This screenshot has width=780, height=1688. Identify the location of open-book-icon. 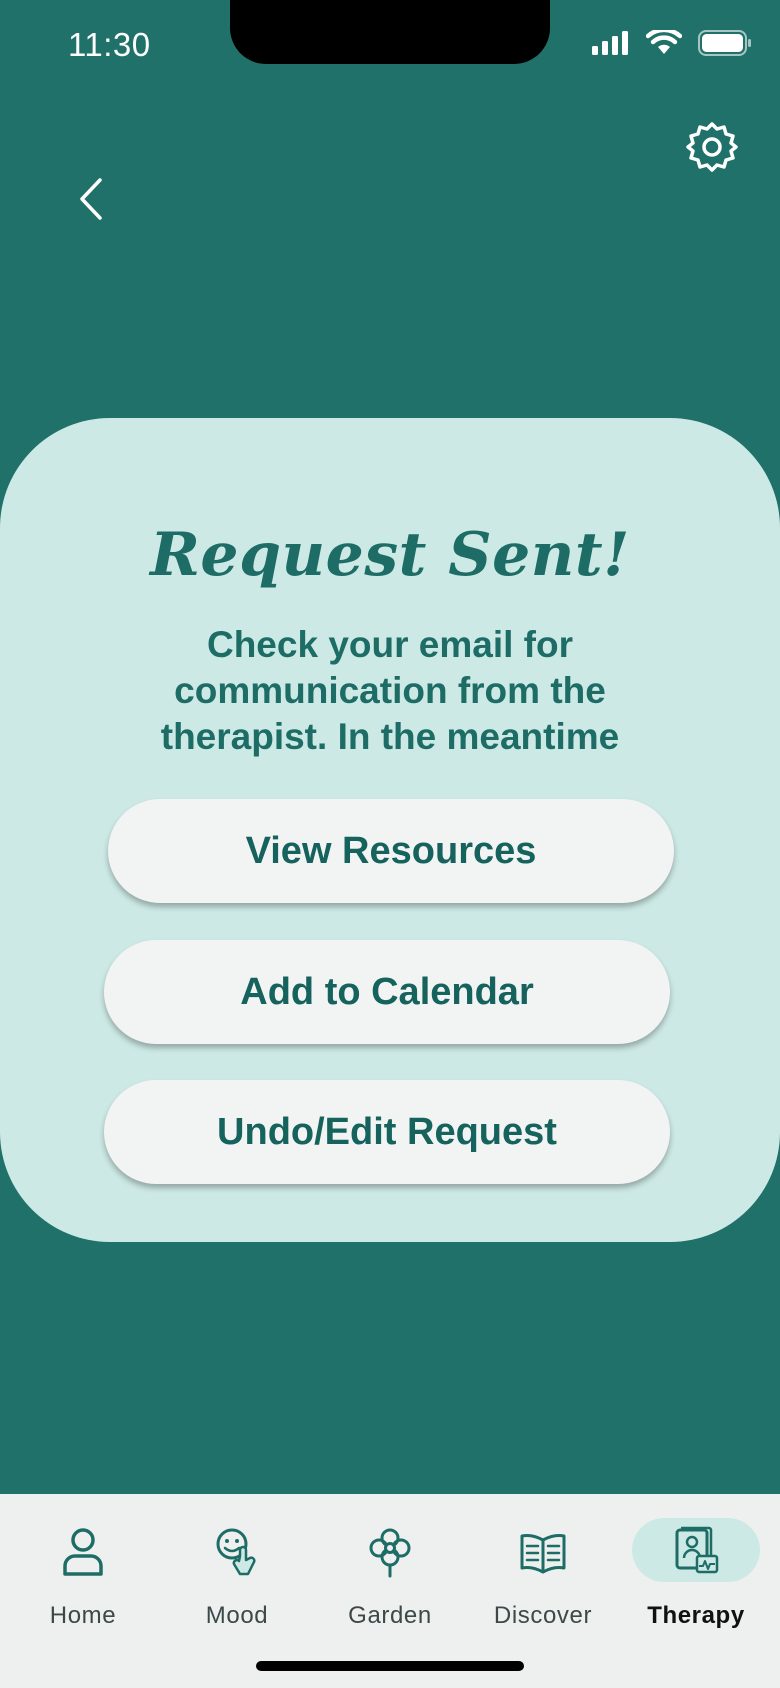
(543, 1554).